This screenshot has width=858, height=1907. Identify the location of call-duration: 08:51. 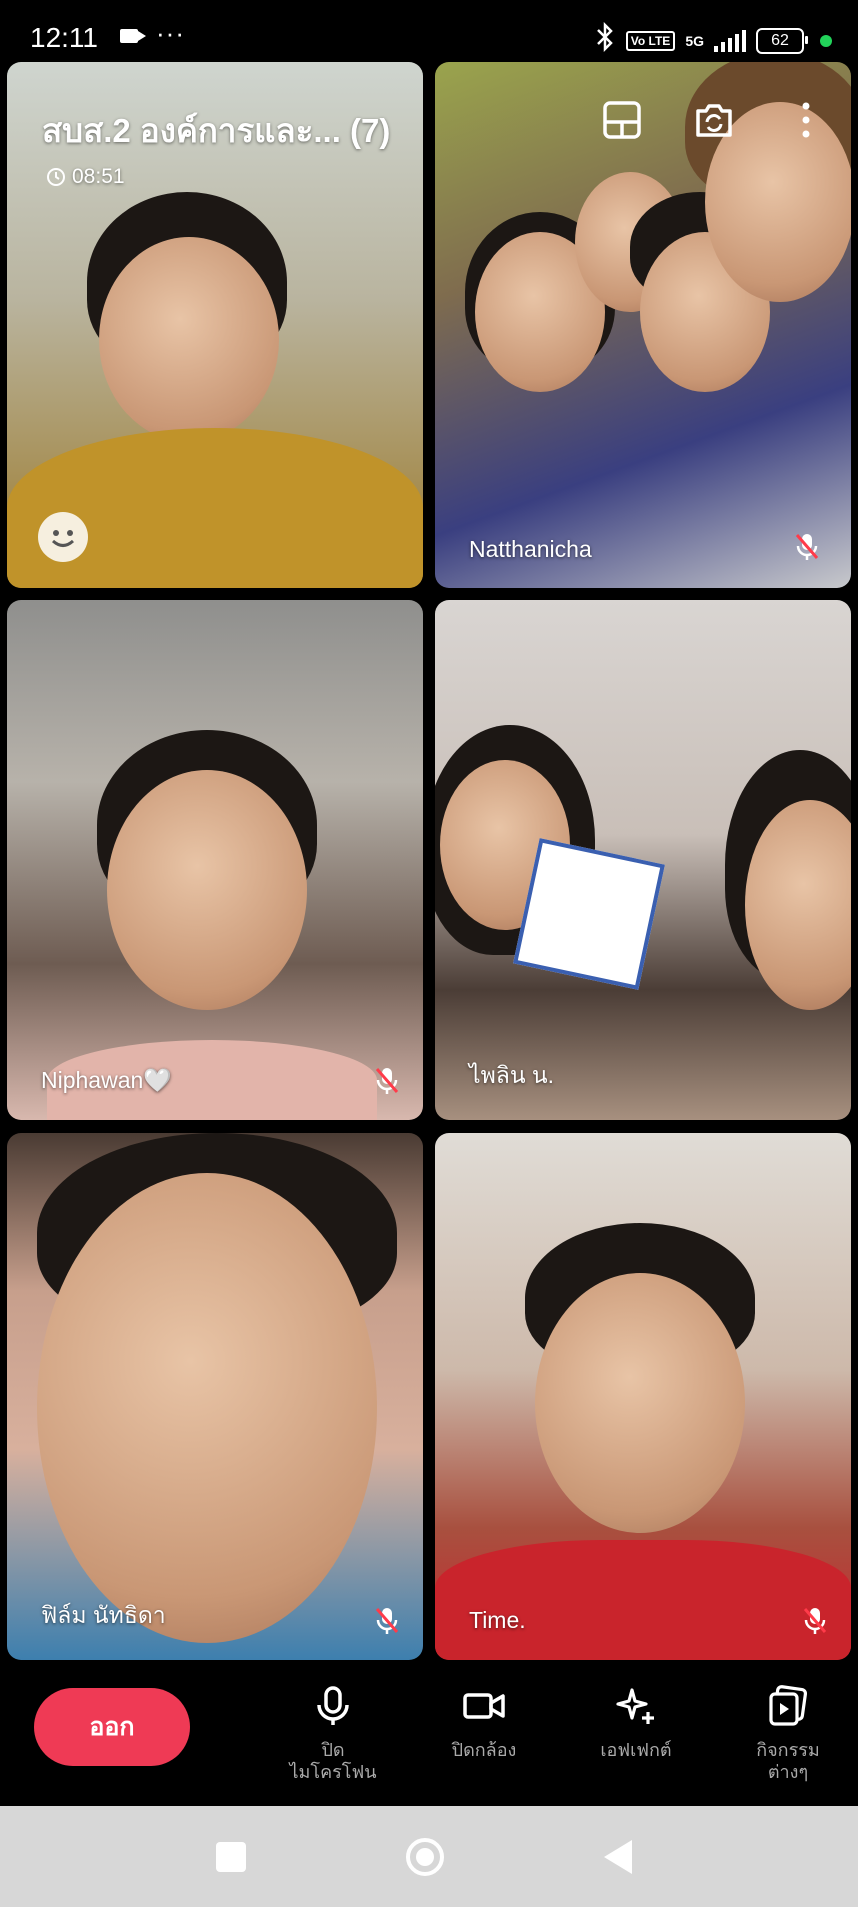
(85, 177).